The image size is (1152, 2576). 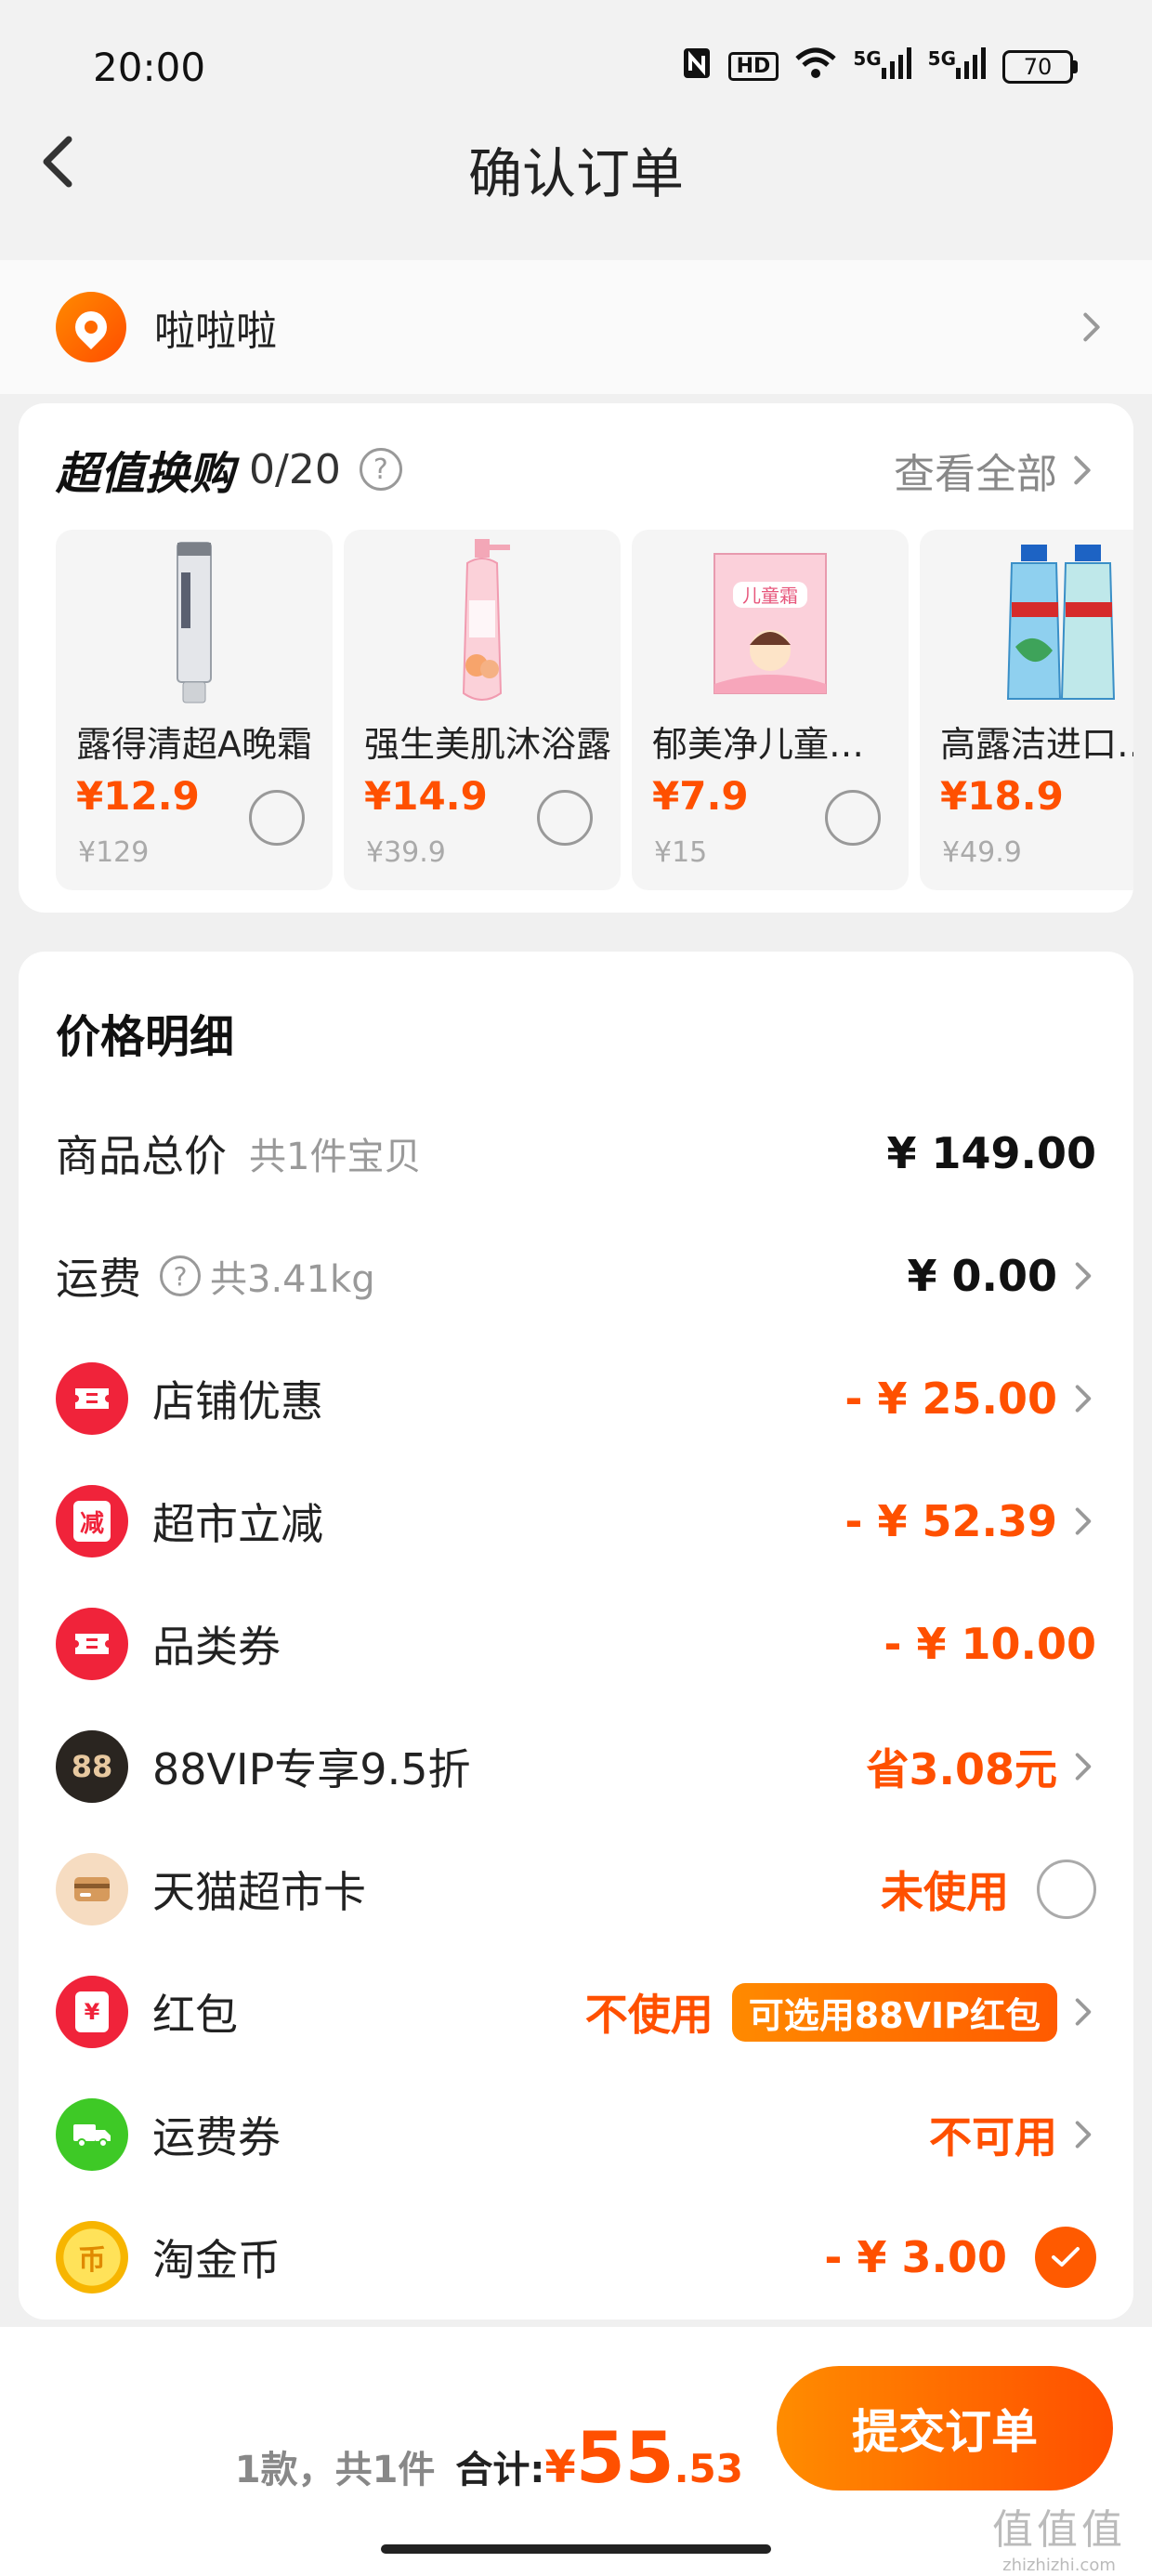 What do you see at coordinates (194, 622) in the screenshot?
I see `cream-tube-image` at bounding box center [194, 622].